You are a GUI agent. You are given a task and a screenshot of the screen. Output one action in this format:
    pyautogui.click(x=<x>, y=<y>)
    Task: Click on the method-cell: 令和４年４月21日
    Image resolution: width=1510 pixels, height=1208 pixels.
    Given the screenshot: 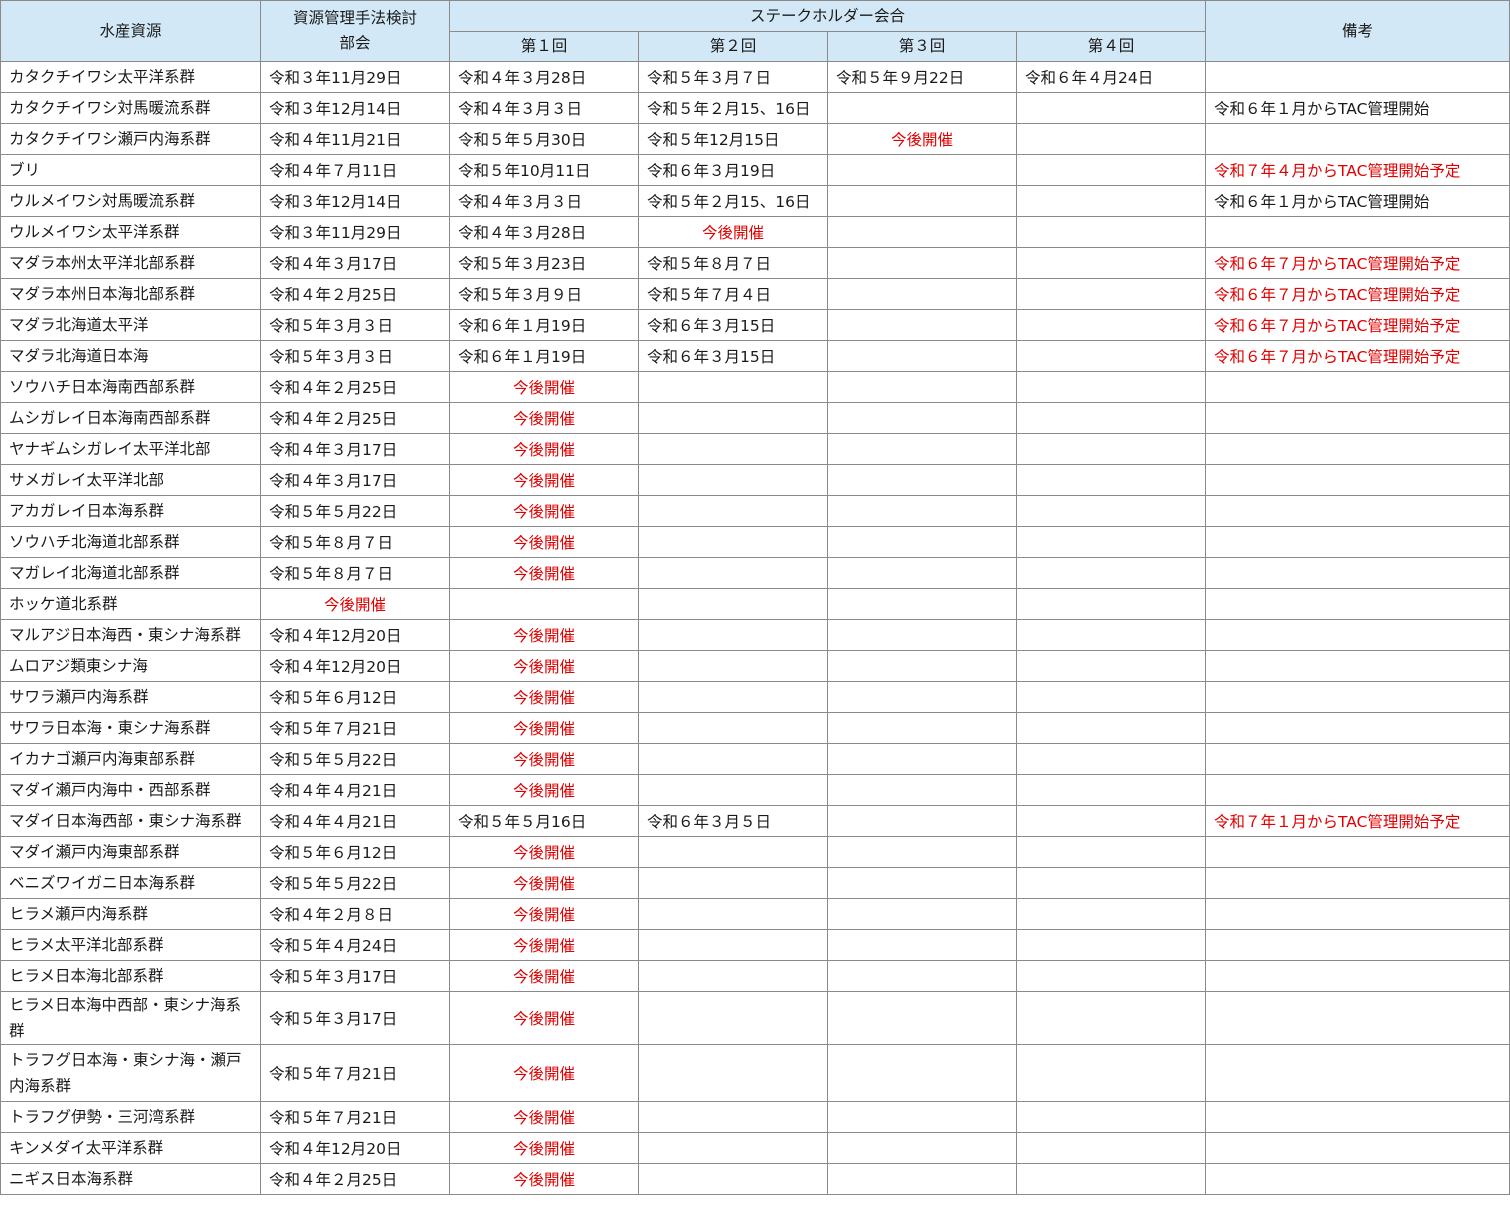 What is the action you would take?
    pyautogui.click(x=355, y=821)
    